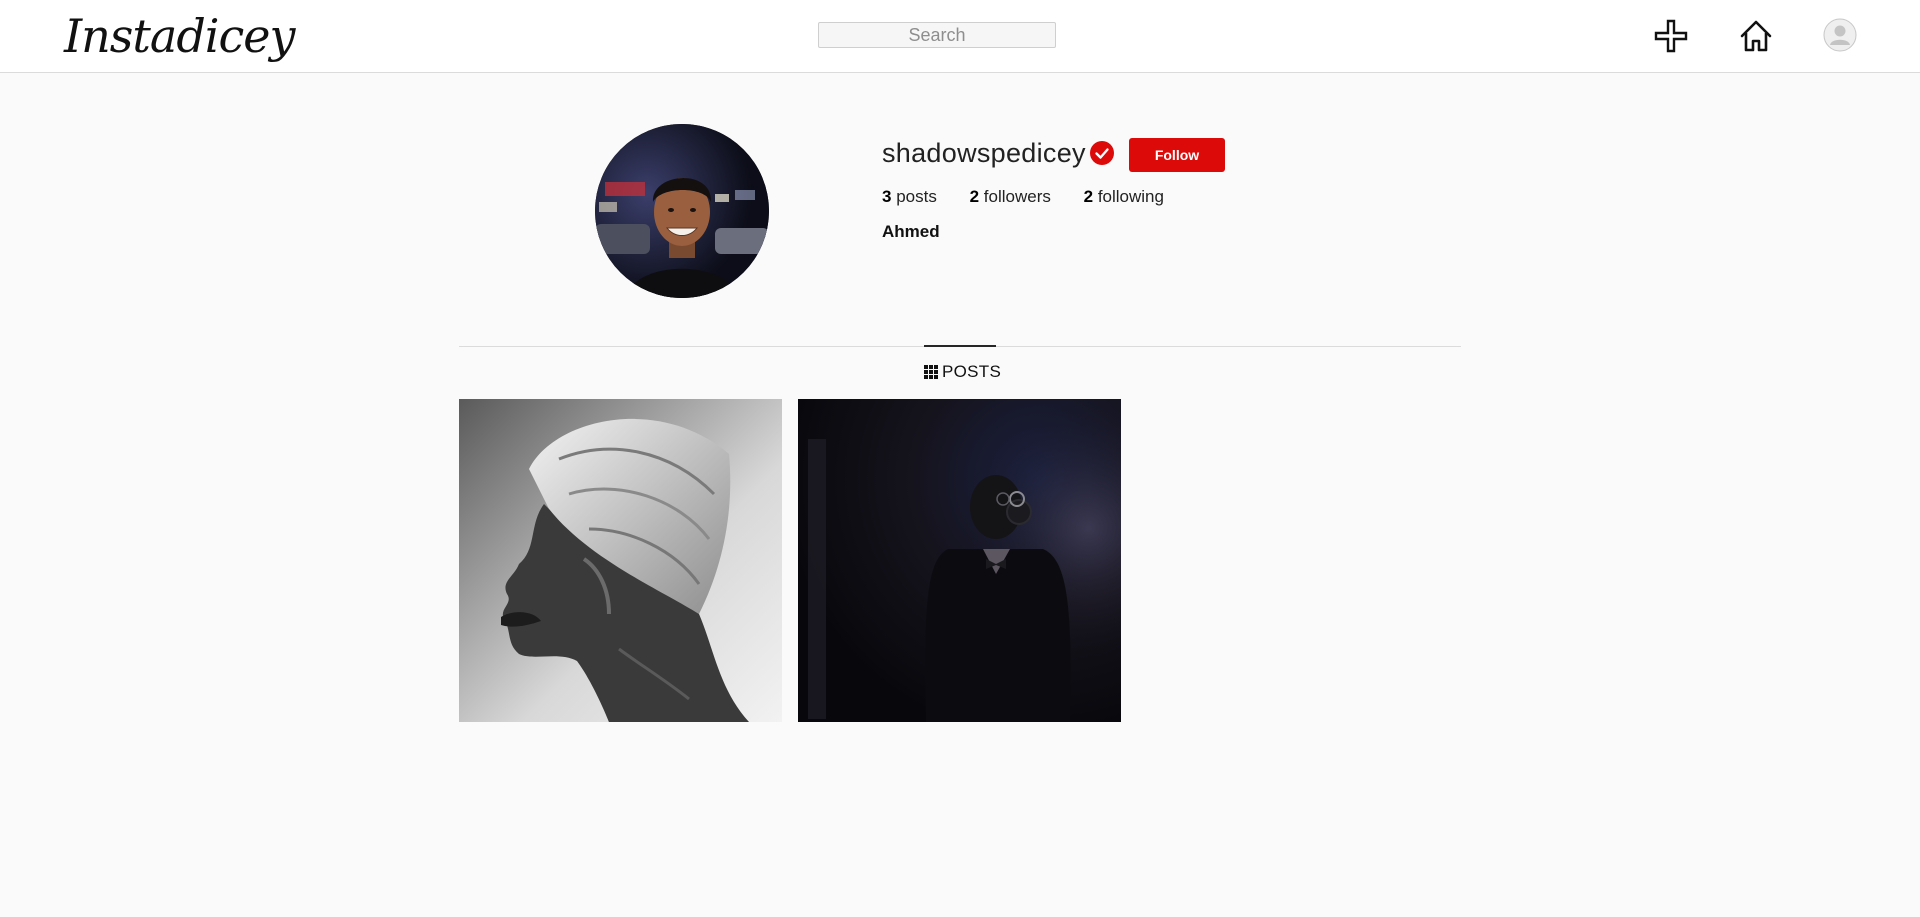 This screenshot has width=1920, height=917. Describe the element at coordinates (1841, 36) in the screenshot. I see `user-avatar-icon` at that location.